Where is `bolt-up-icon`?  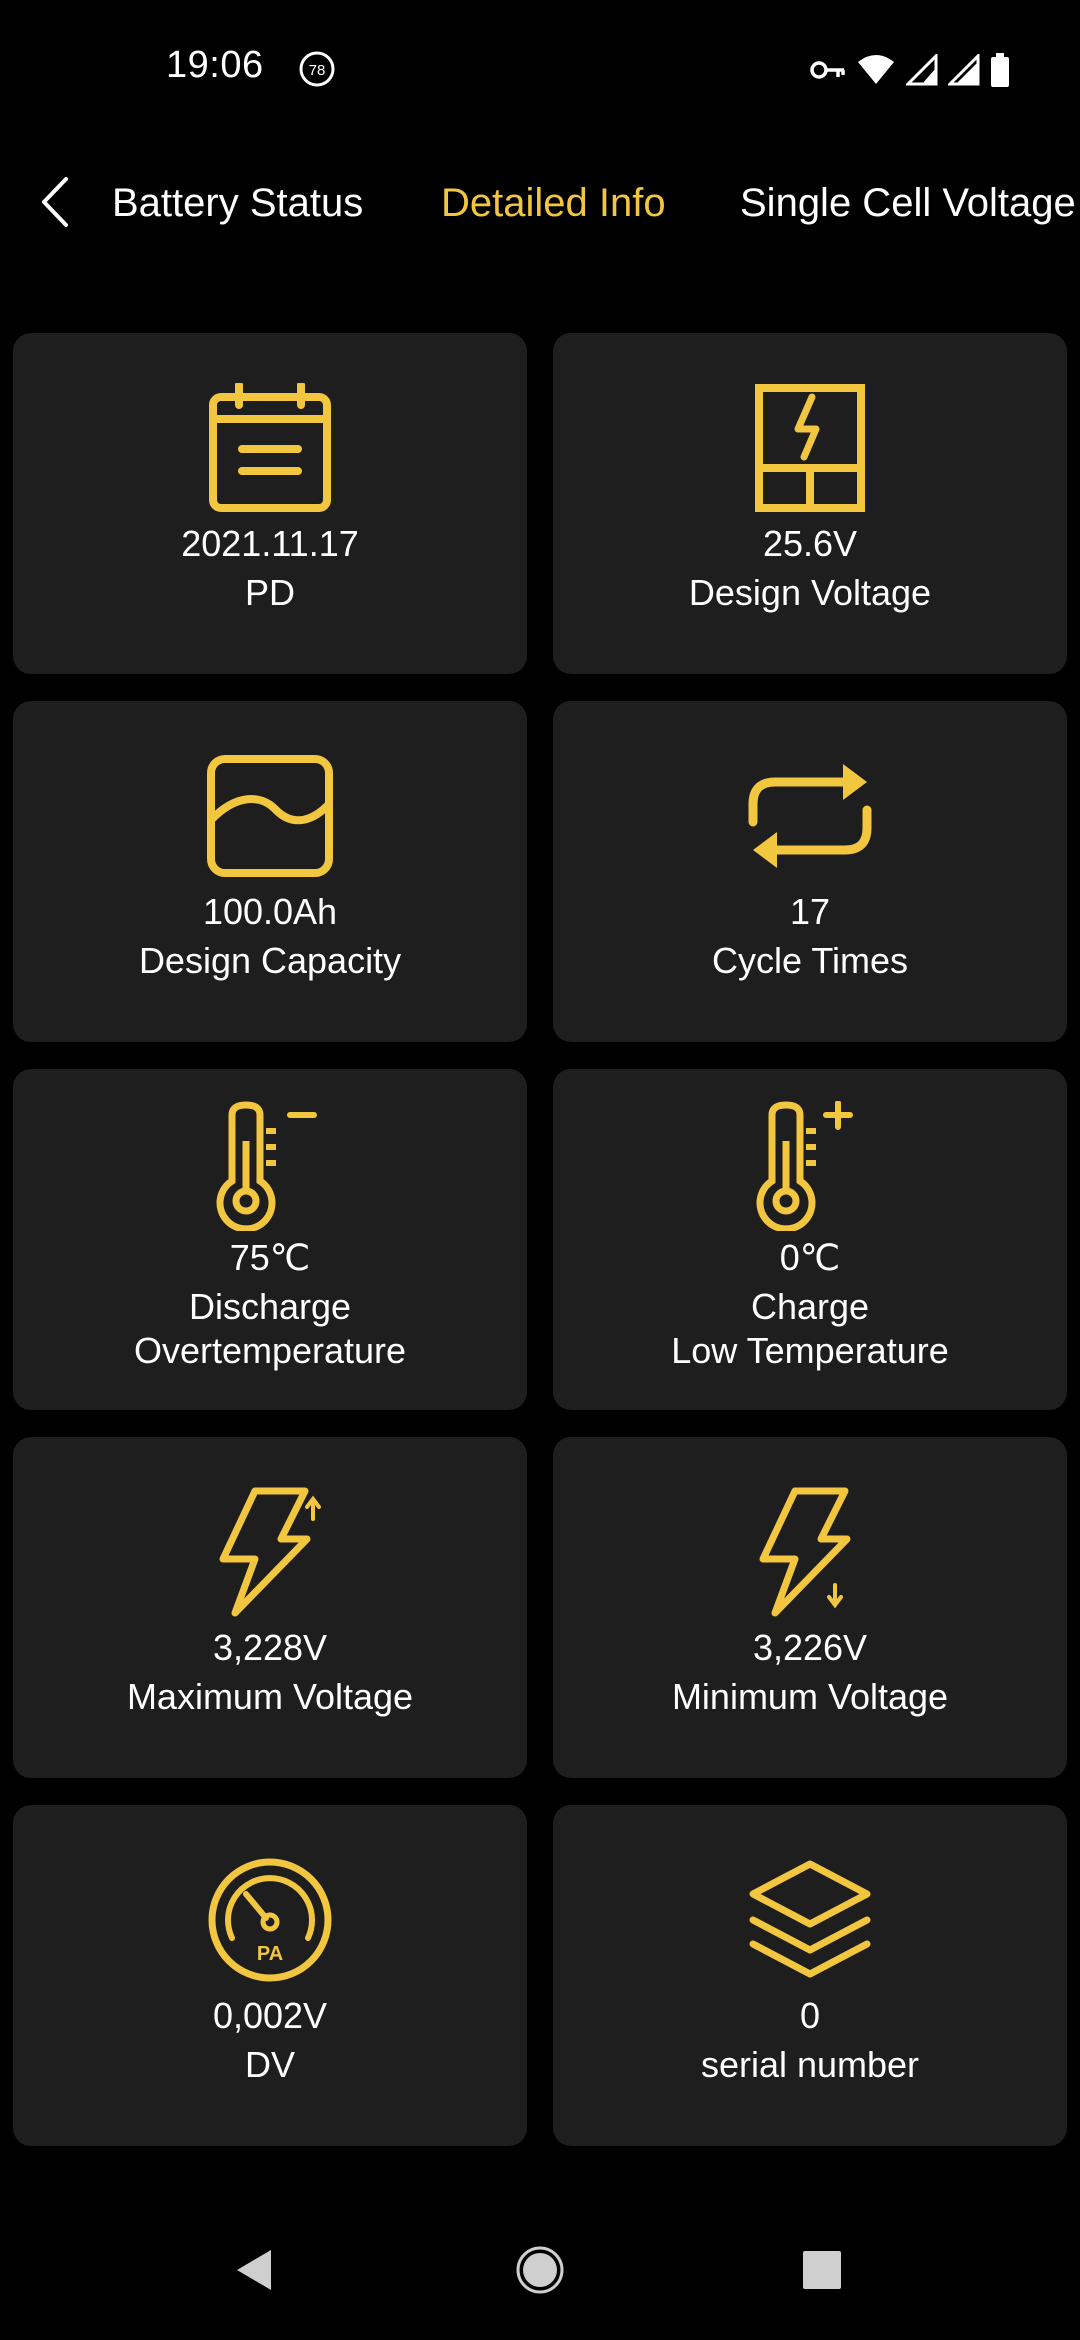 bolt-up-icon is located at coordinates (270, 1552).